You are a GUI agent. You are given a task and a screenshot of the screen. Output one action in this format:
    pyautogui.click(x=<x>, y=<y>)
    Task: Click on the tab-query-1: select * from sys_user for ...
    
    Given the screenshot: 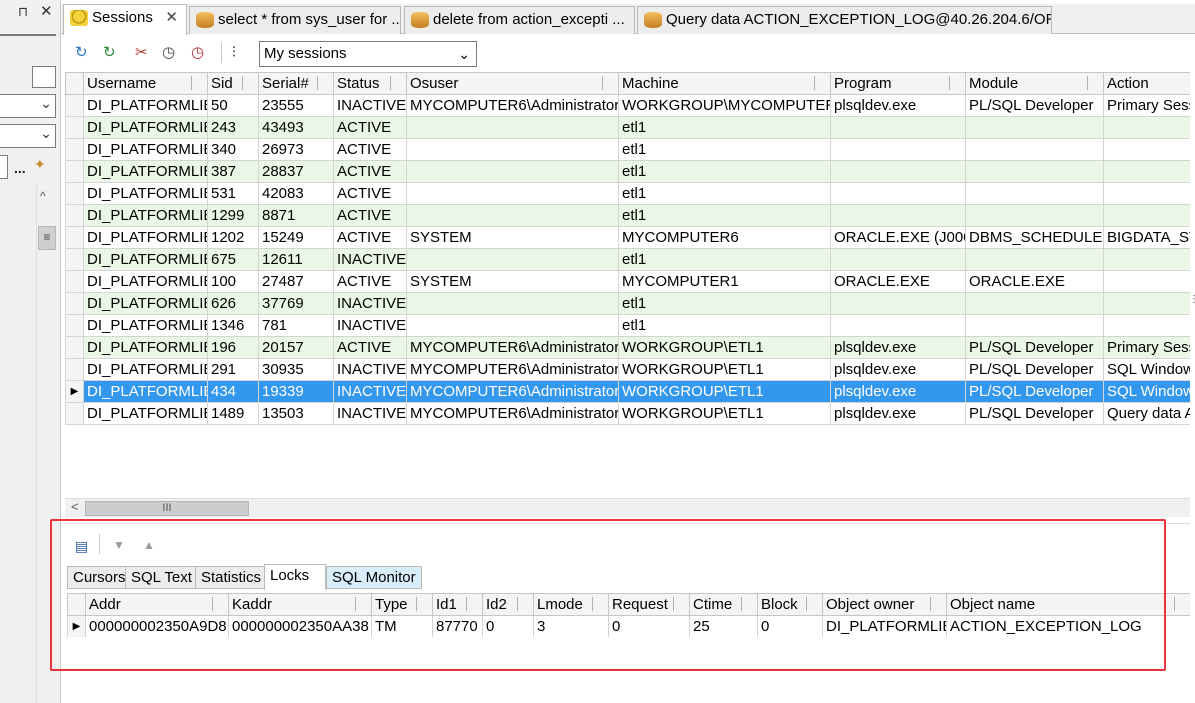 What is the action you would take?
    pyautogui.click(x=295, y=20)
    